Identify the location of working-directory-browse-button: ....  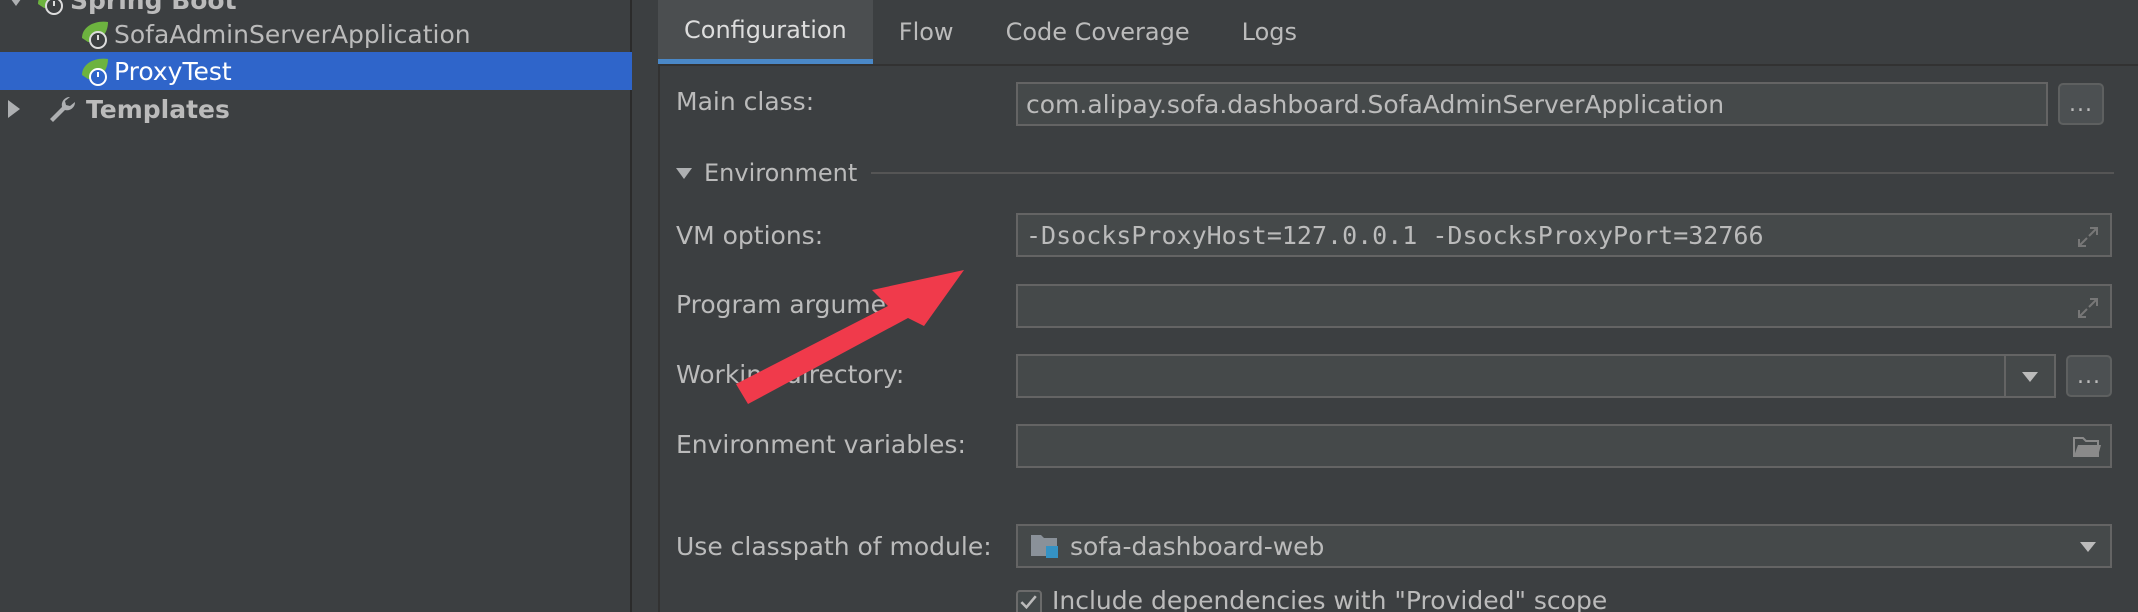
(2089, 376).